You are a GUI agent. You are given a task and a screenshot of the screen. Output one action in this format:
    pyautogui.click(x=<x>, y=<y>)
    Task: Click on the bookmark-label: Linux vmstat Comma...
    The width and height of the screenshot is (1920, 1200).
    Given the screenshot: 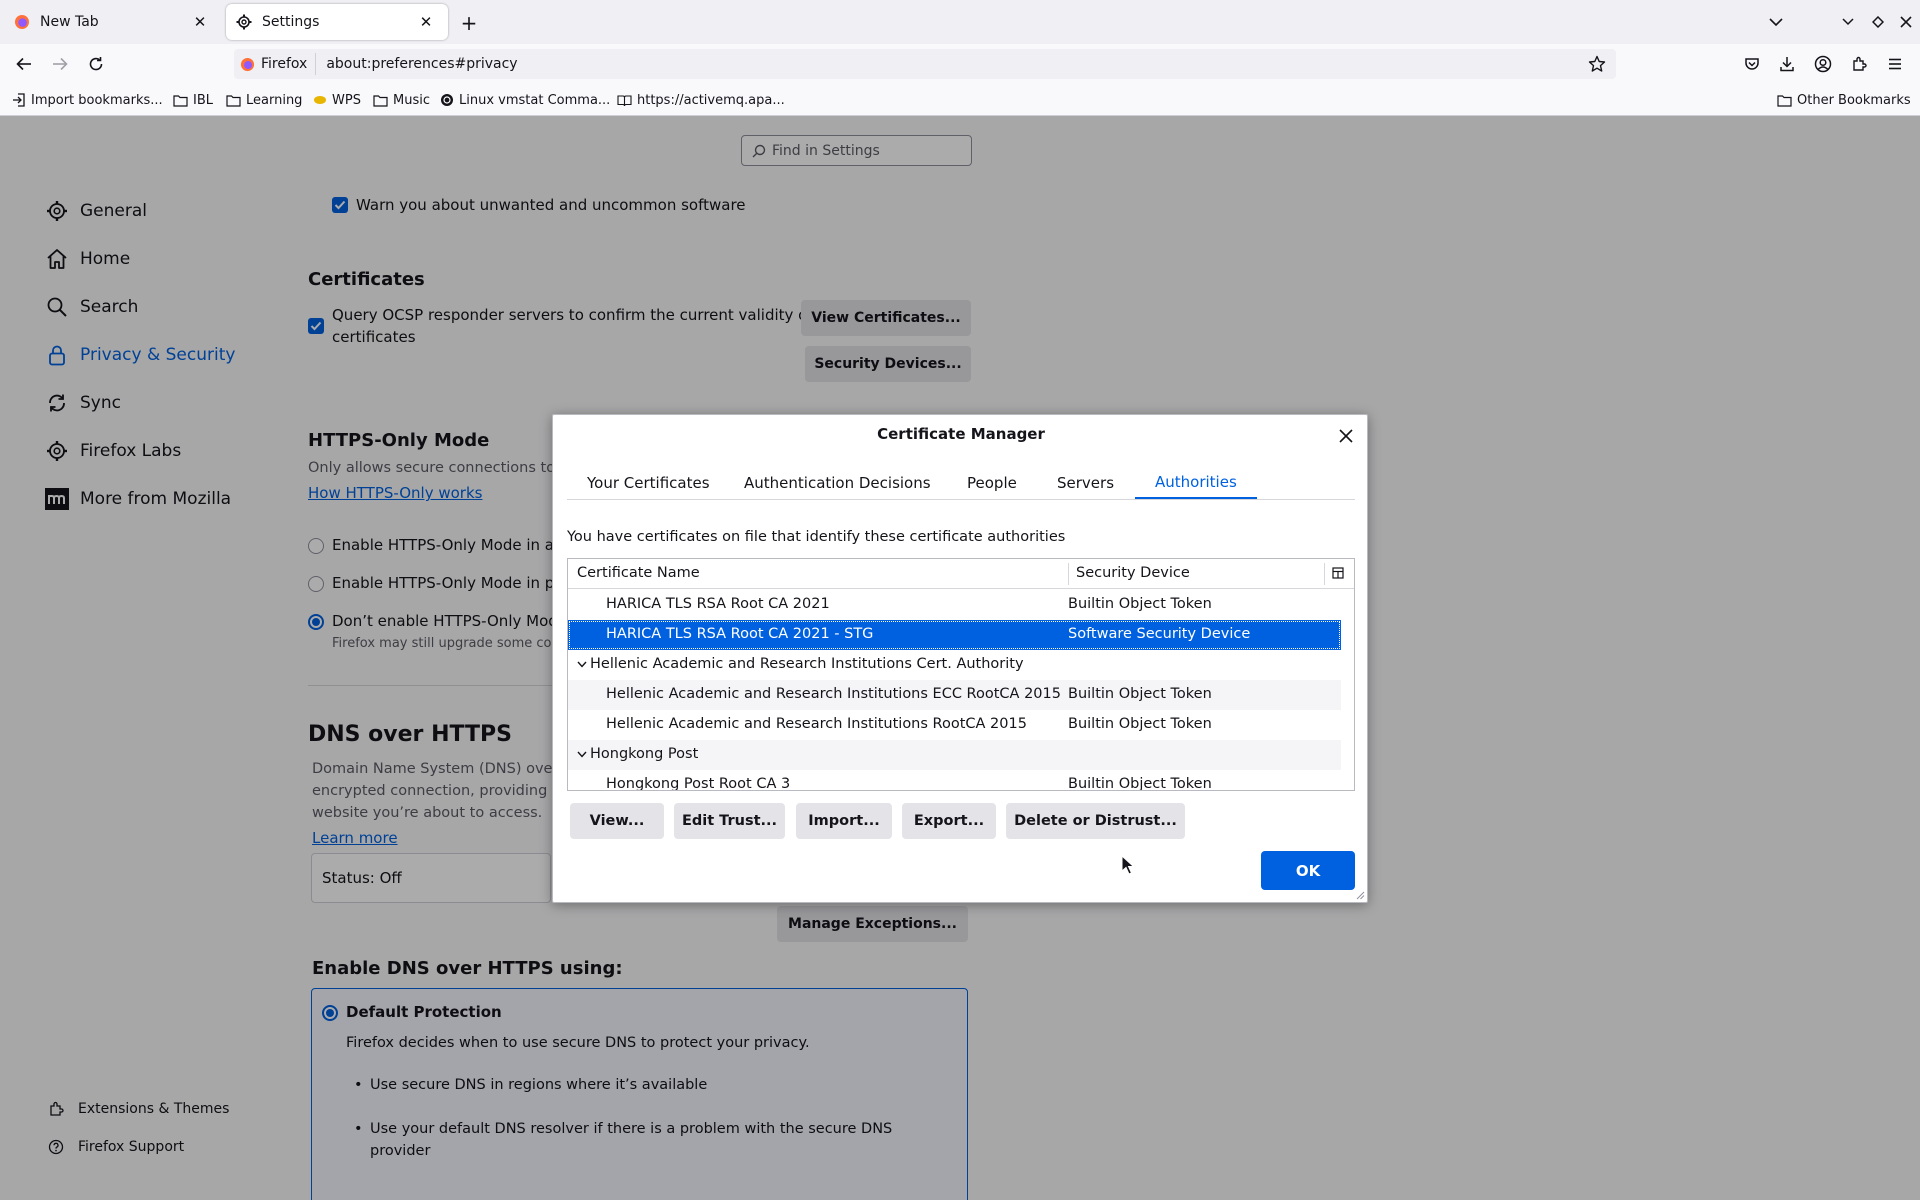 What is the action you would take?
    pyautogui.click(x=535, y=100)
    